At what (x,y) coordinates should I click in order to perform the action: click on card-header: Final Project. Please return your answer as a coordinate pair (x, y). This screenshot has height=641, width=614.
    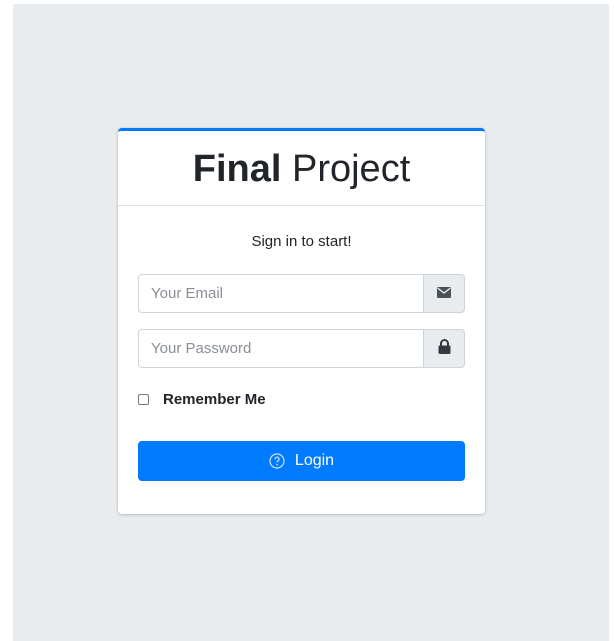
    Looking at the image, I should click on (301, 168).